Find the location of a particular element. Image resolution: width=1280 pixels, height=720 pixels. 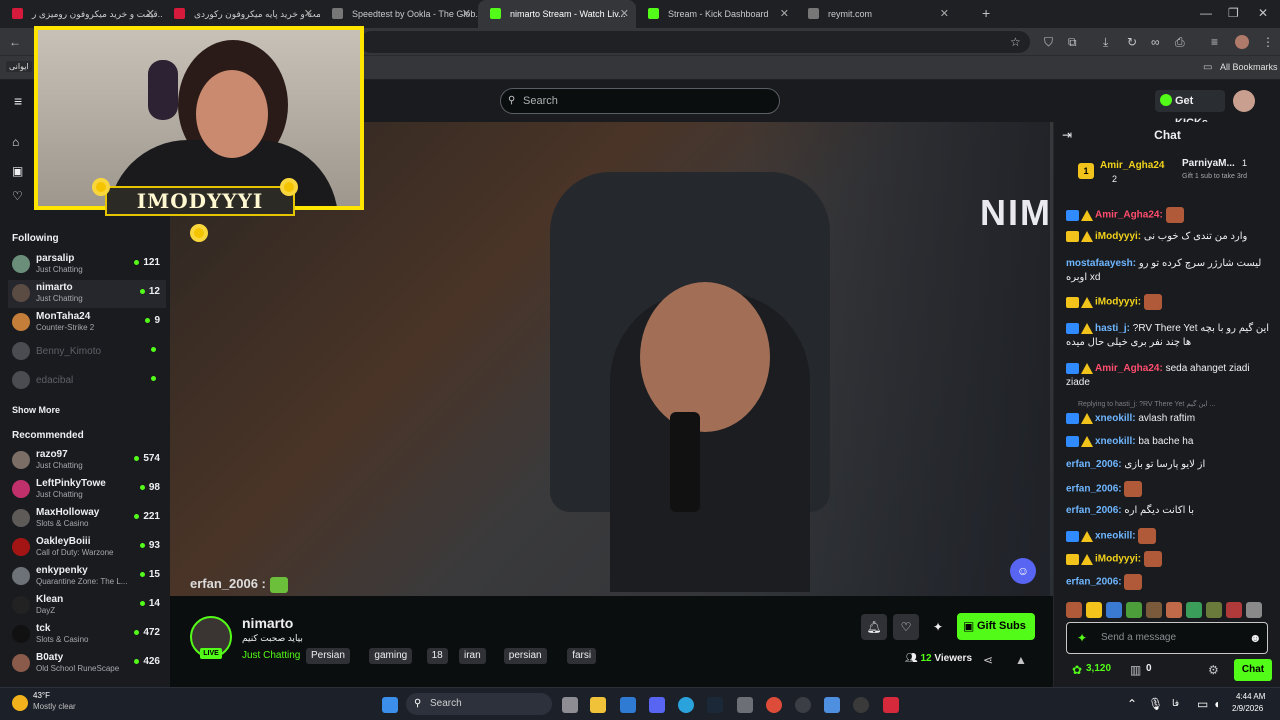

stream-tag: Persian is located at coordinates (328, 656).